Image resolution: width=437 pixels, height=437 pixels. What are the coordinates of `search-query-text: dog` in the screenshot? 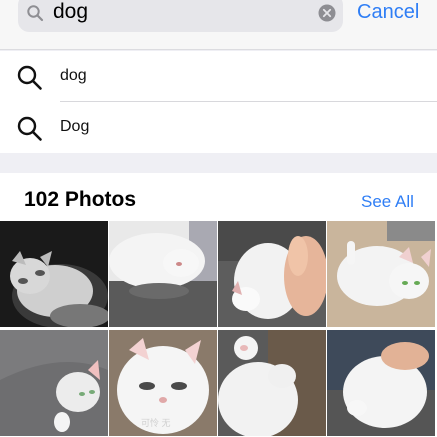 It's located at (70, 12).